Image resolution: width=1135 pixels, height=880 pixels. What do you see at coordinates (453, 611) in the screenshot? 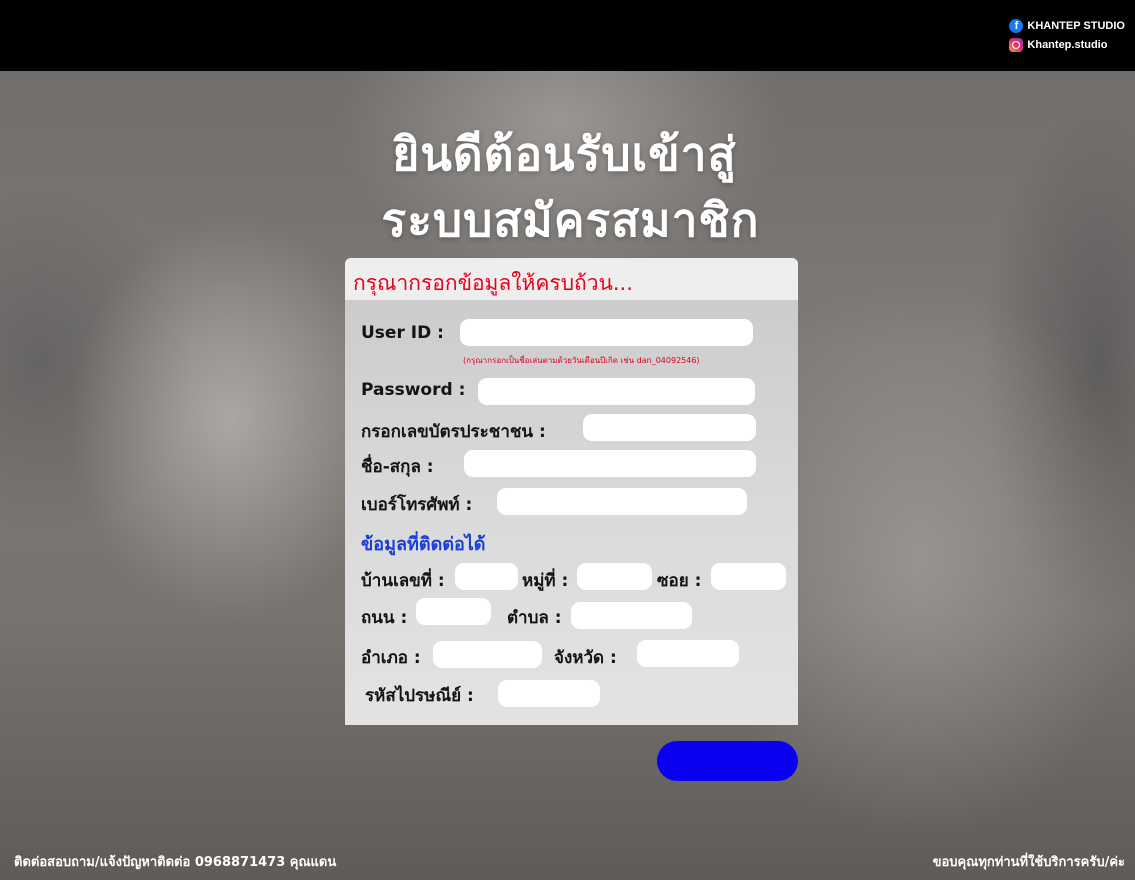
I see `road-input` at bounding box center [453, 611].